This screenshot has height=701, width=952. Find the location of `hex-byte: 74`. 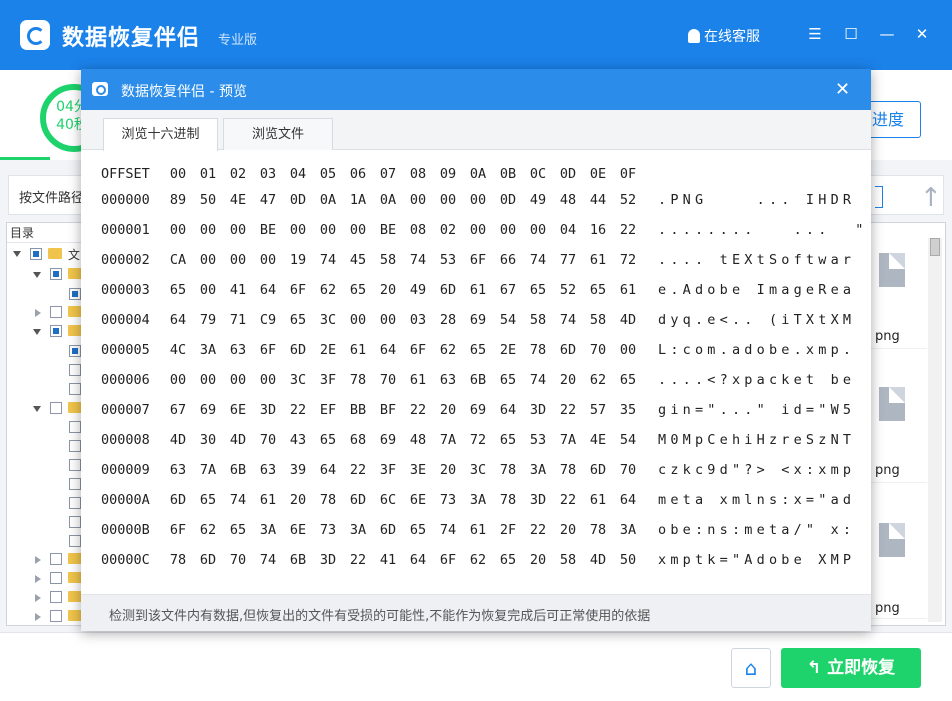

hex-byte: 74 is located at coordinates (448, 530).